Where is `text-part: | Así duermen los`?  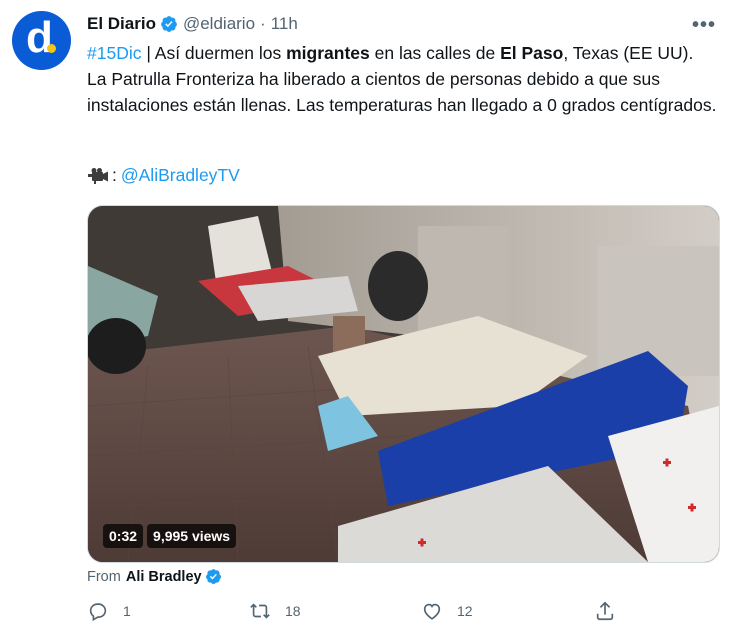 text-part: | Así duermen los is located at coordinates (214, 53).